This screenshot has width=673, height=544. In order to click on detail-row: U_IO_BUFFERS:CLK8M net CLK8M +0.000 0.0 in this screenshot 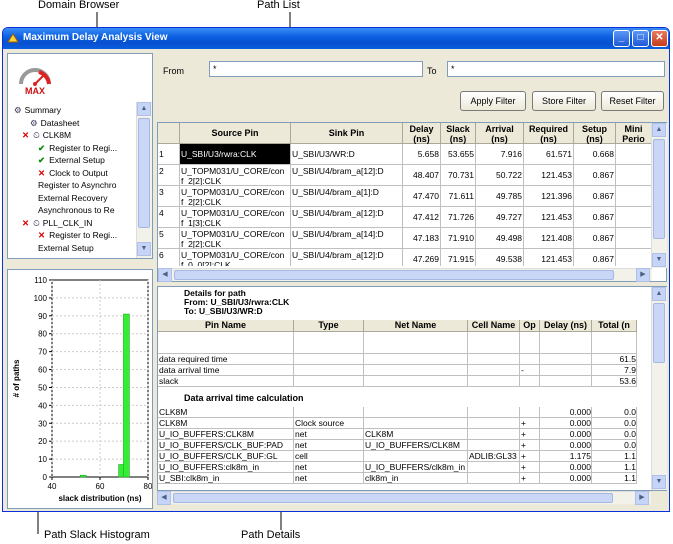, I will do `click(405, 434)`.